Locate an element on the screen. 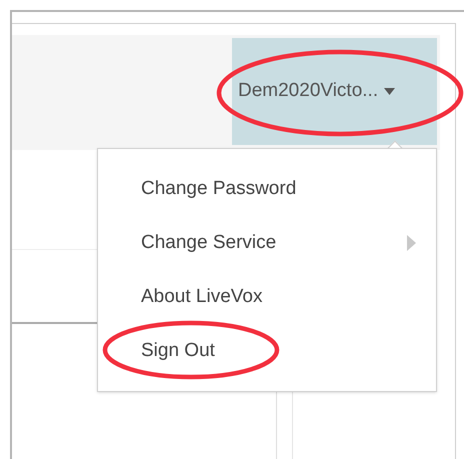 This screenshot has width=464, height=459. menu-item: Change Password is located at coordinates (267, 189).